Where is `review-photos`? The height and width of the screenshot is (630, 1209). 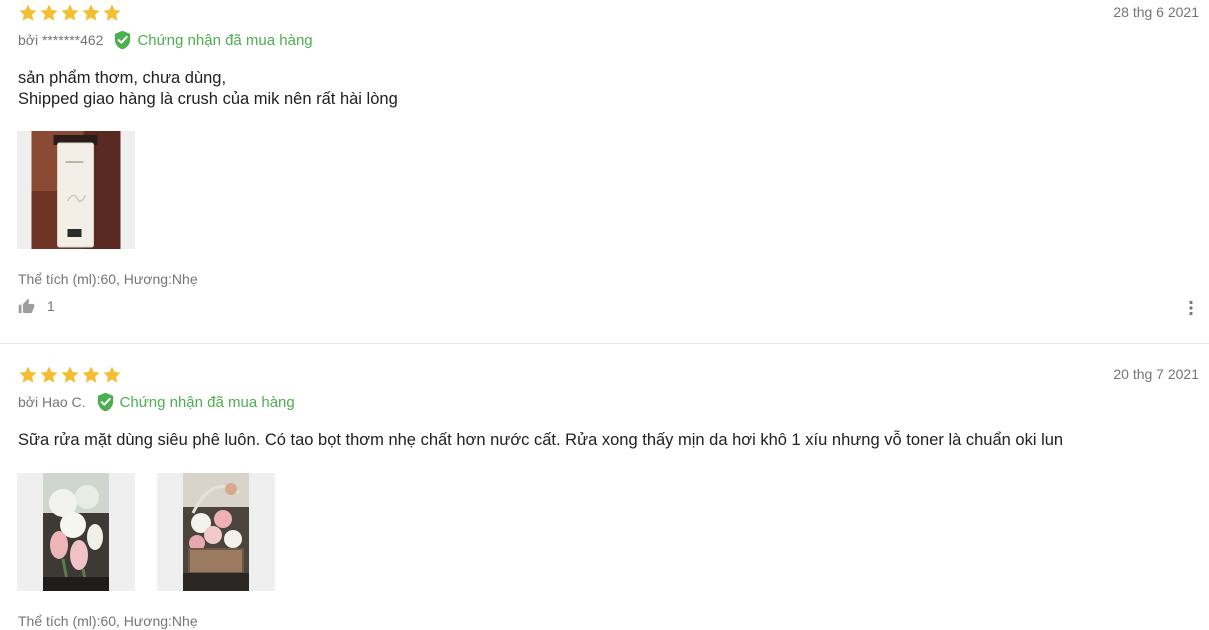 review-photos is located at coordinates (146, 532).